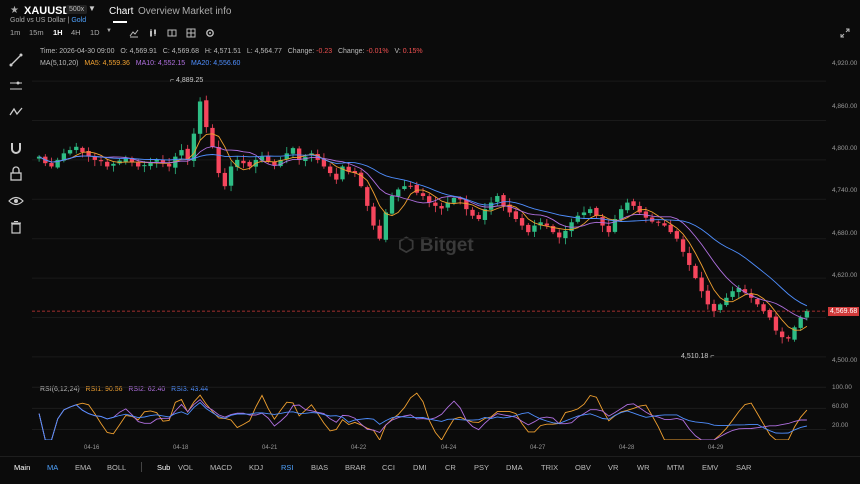 This screenshot has height=484, width=860. I want to click on rsi-tick: 100.00, so click(842, 387).